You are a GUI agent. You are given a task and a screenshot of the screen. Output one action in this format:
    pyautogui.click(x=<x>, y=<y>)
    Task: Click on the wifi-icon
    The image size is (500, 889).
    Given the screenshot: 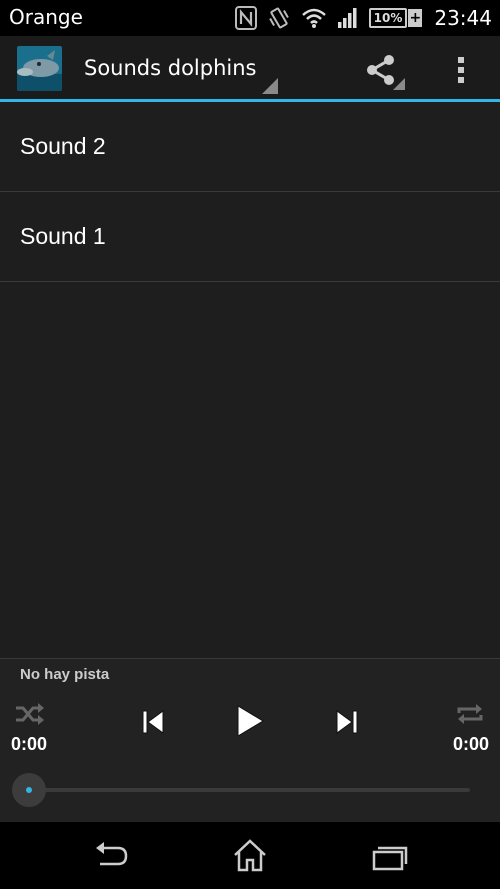 What is the action you would take?
    pyautogui.click(x=313, y=18)
    